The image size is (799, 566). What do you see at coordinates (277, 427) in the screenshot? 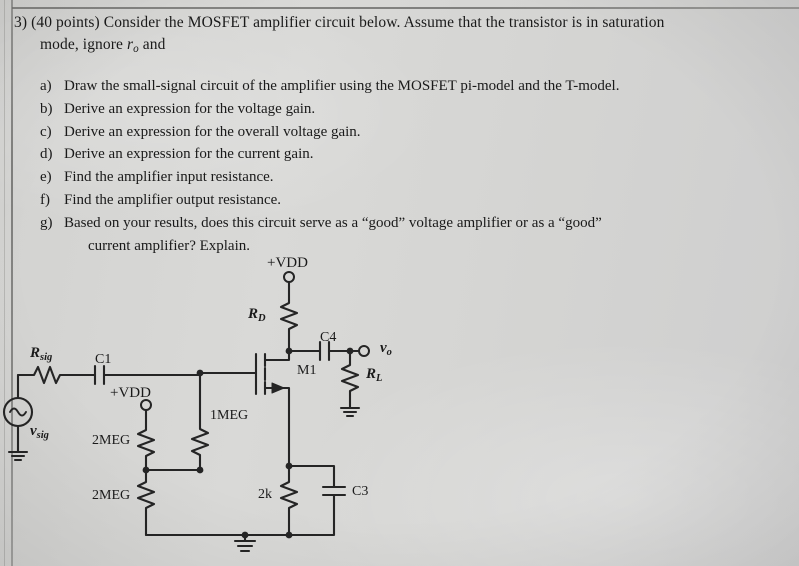
I see `mosfet-source-lead` at bounding box center [277, 427].